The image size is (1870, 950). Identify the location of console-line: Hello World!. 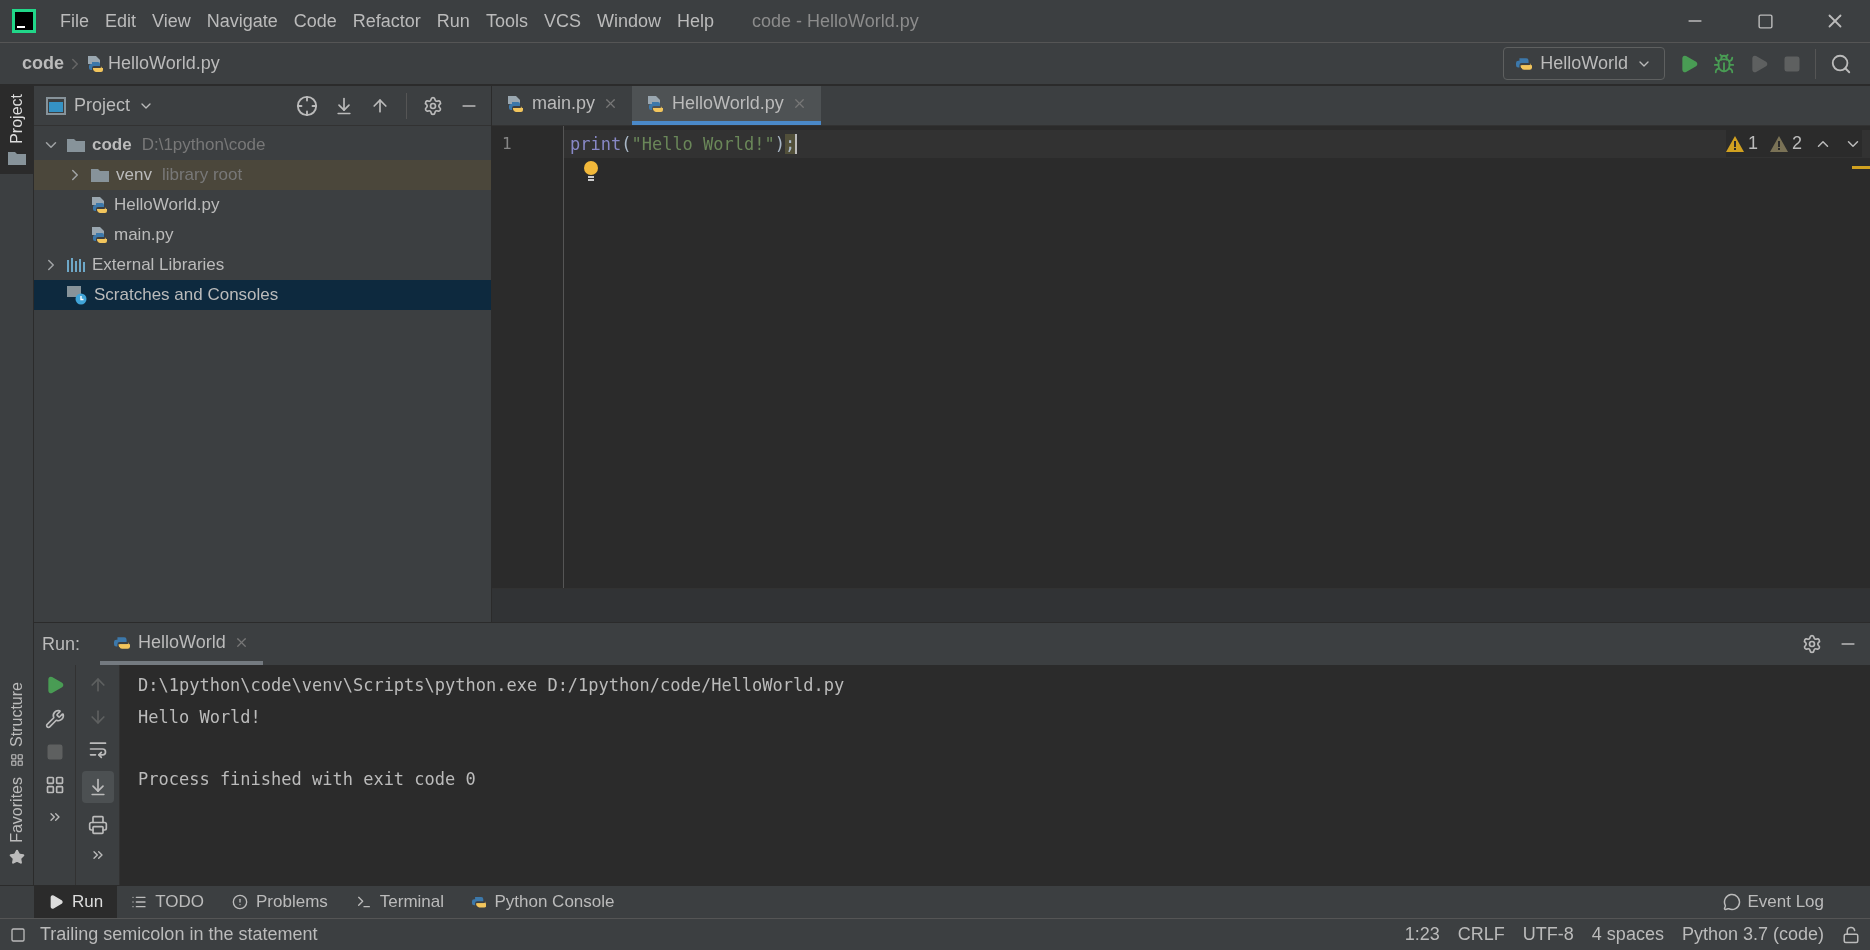
(200, 717).